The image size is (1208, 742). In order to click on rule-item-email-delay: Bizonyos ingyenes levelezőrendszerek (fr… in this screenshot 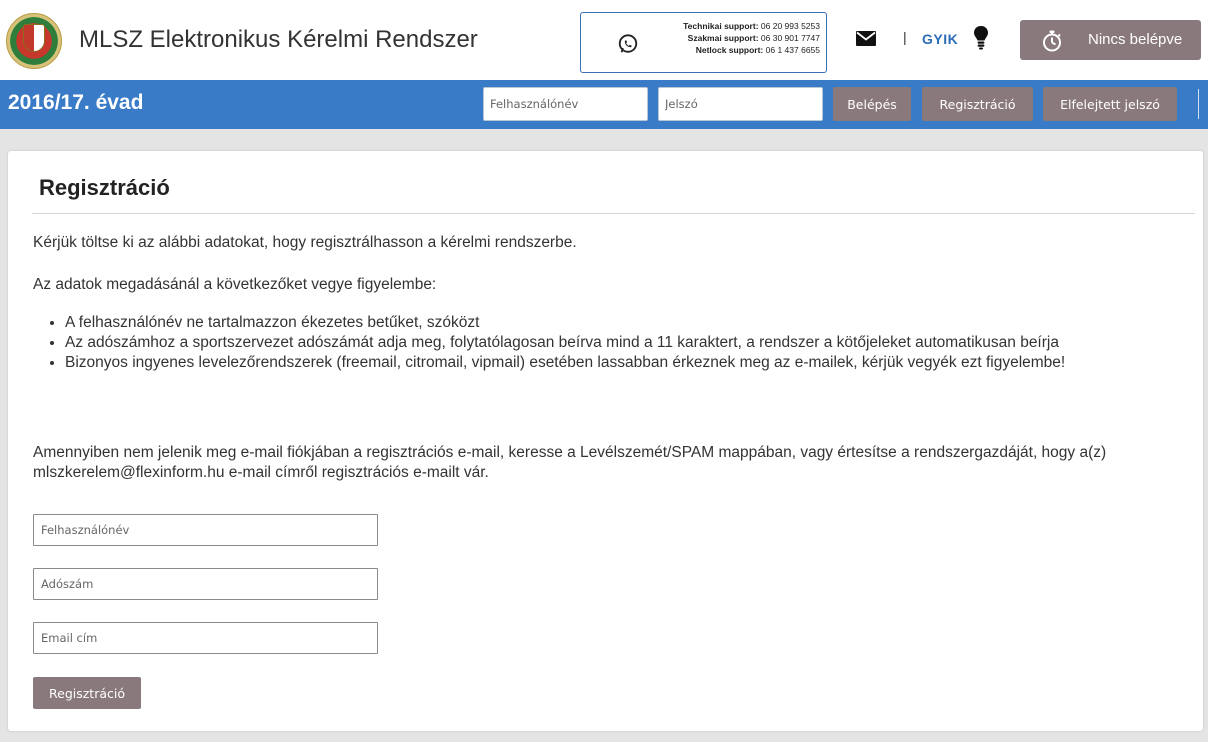, I will do `click(630, 363)`.